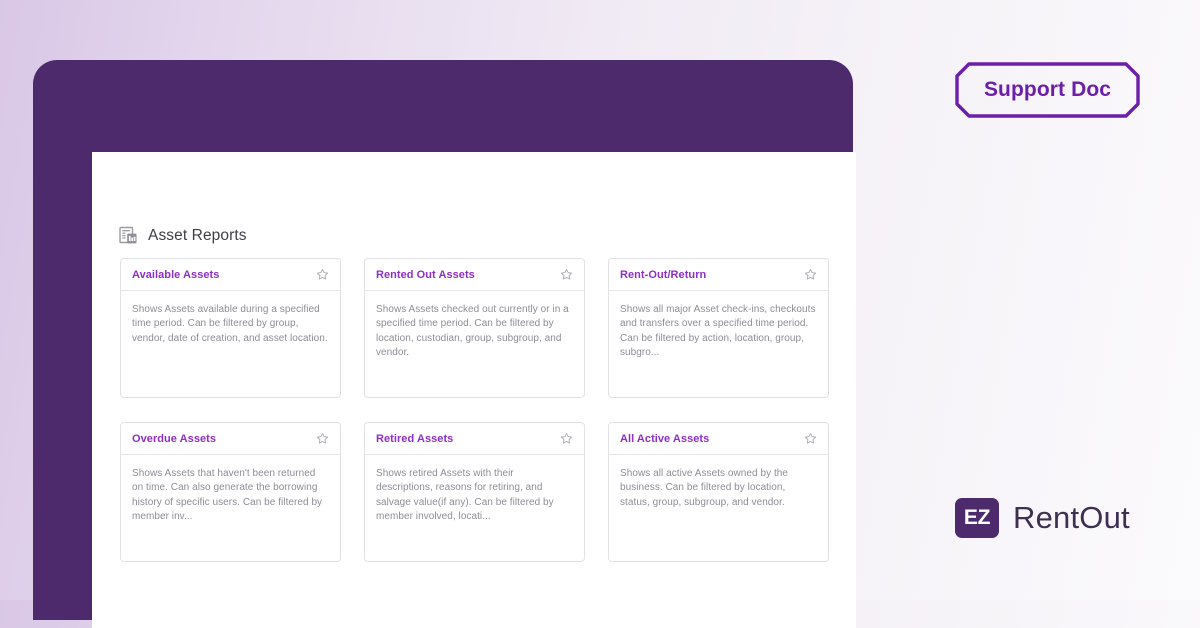 This screenshot has width=1200, height=628. Describe the element at coordinates (230, 439) in the screenshot. I see `report-card-header: Overdue Assets` at that location.